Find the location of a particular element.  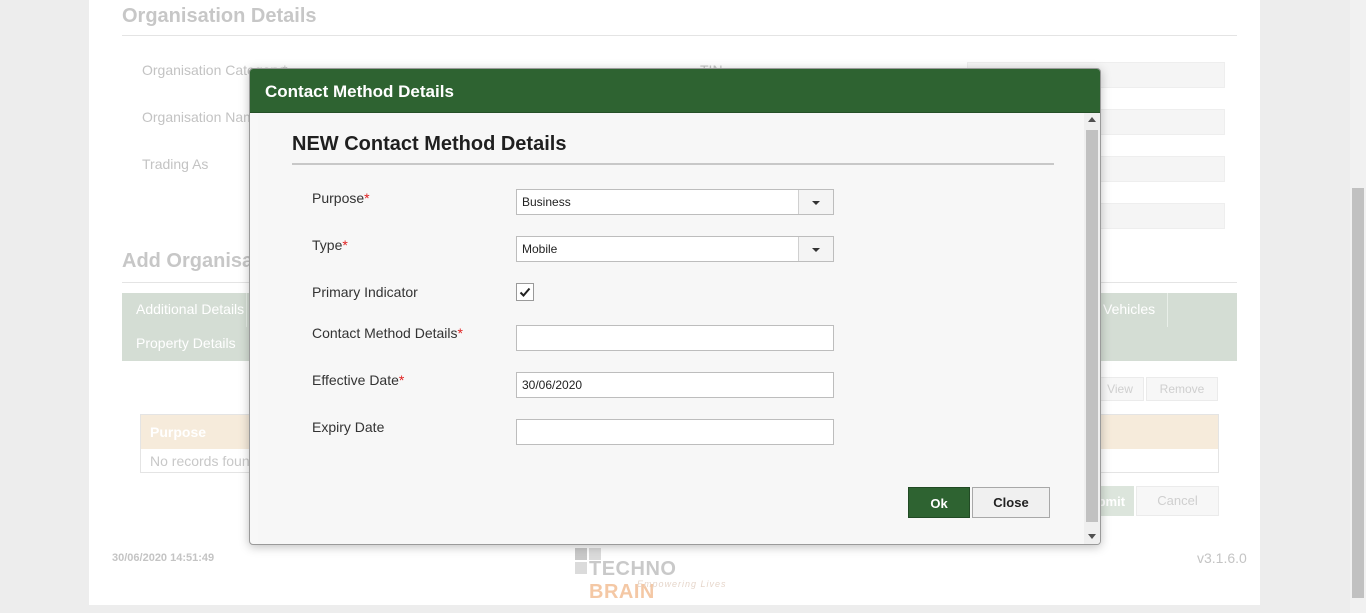

dialog-scrollbar is located at coordinates (1092, 328).